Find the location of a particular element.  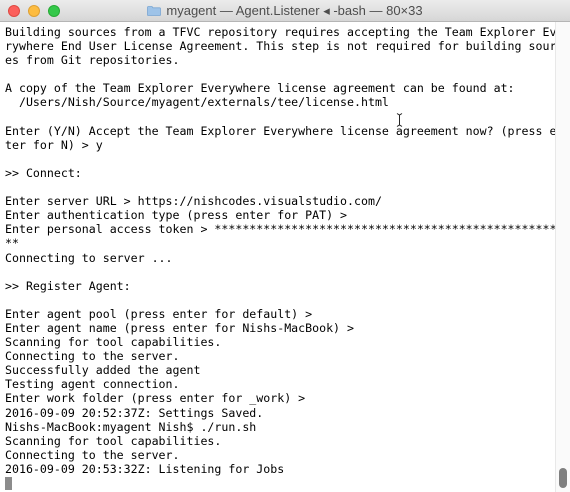

window-title-area: myagent — Agent.Listener ◂ -bash — 80×33 is located at coordinates (285, 11).